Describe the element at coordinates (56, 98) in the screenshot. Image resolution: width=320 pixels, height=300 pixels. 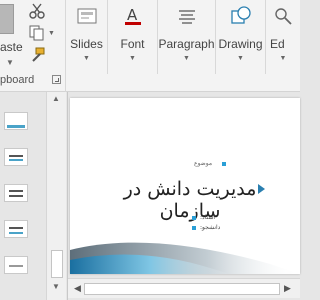
I see `scroll-up-arrow-icon: ▲` at that location.